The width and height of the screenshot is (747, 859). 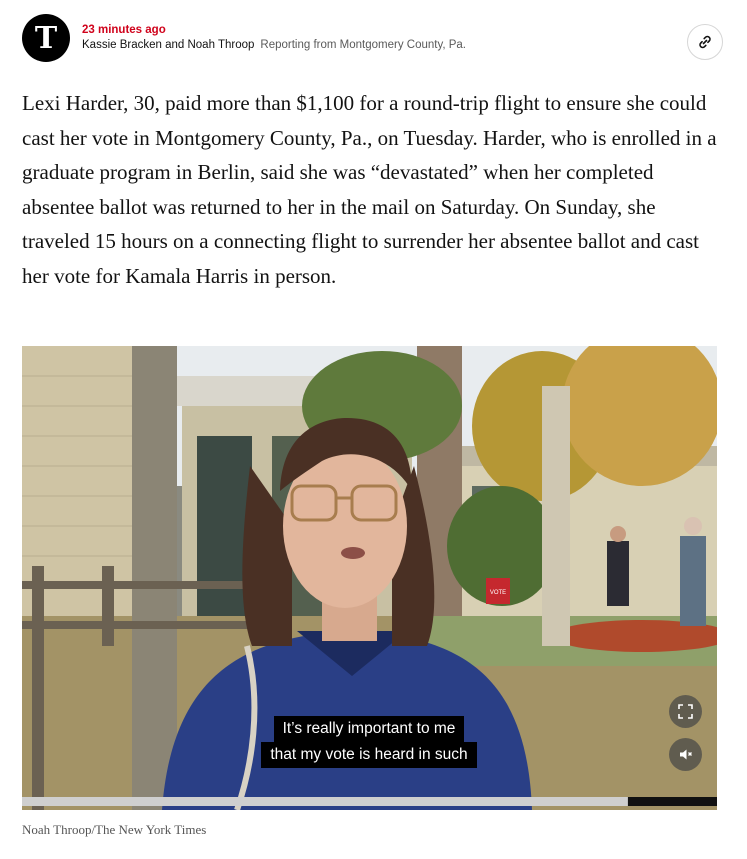 I want to click on photo-credit: Noah Throop/The New York Times, so click(x=114, y=829).